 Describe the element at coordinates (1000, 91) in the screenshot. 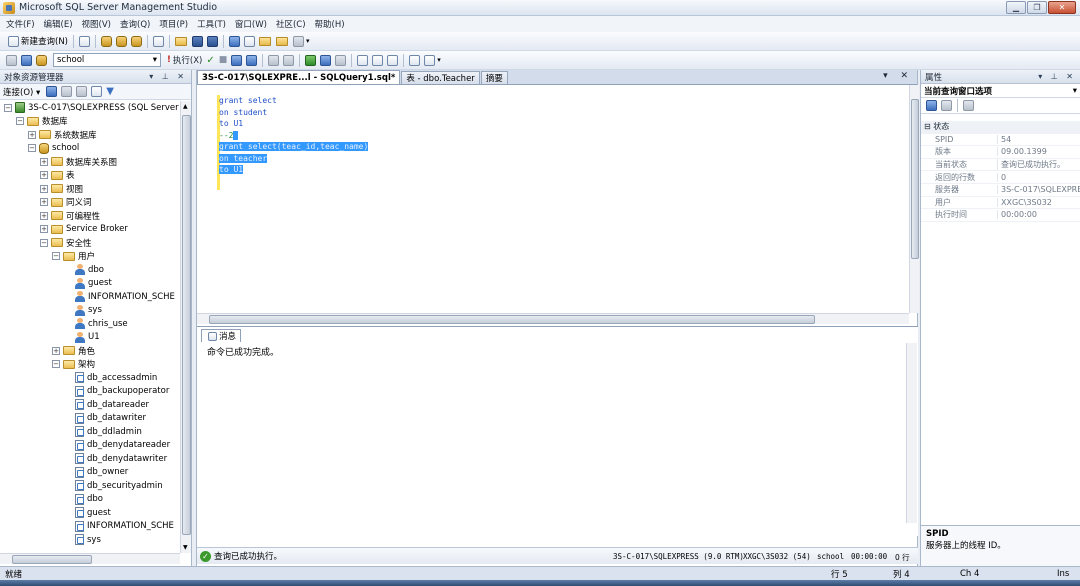

I see `properties-object-select: 当前查询窗口选项 ▾` at that location.